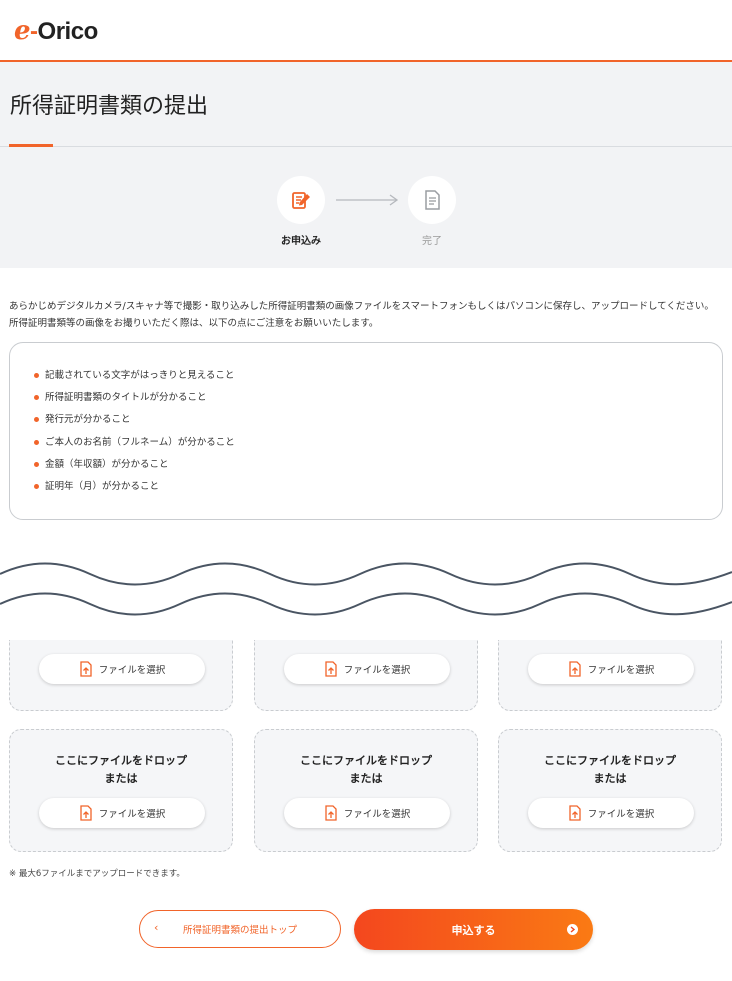 The image size is (732, 981). Describe the element at coordinates (432, 241) in the screenshot. I see `step-complete-label: 完了` at that location.